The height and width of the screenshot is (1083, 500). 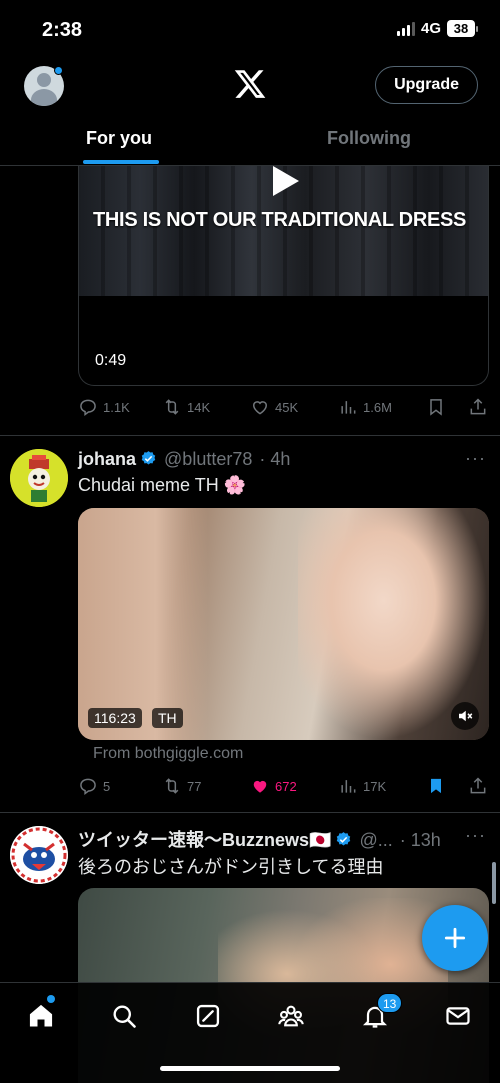 I want to click on like-count: 672, so click(x=286, y=786).